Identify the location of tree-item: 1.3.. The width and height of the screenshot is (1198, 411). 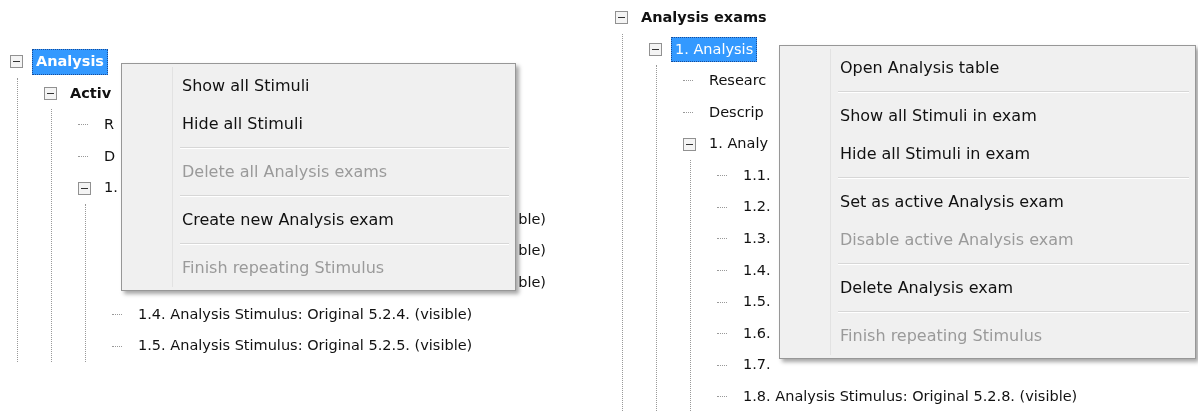
(757, 239).